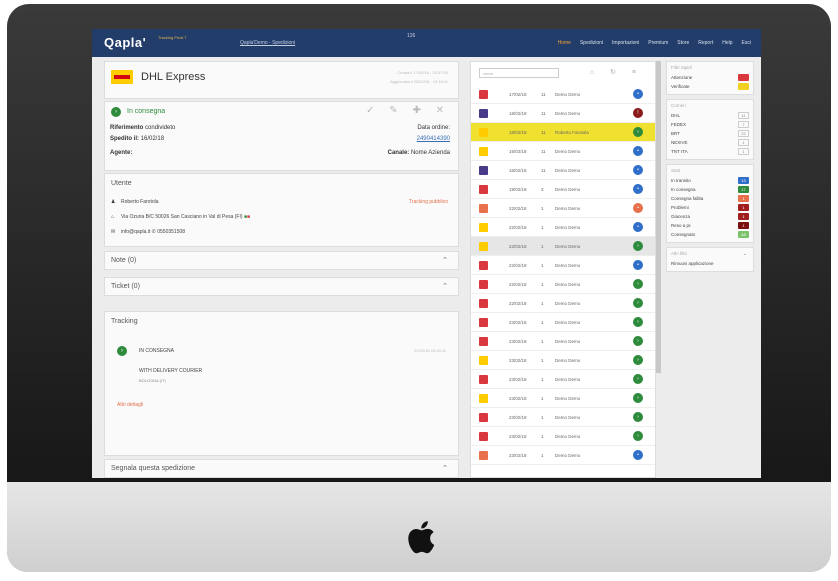  Describe the element at coordinates (743, 216) in the screenshot. I see `status-count: 1` at that location.